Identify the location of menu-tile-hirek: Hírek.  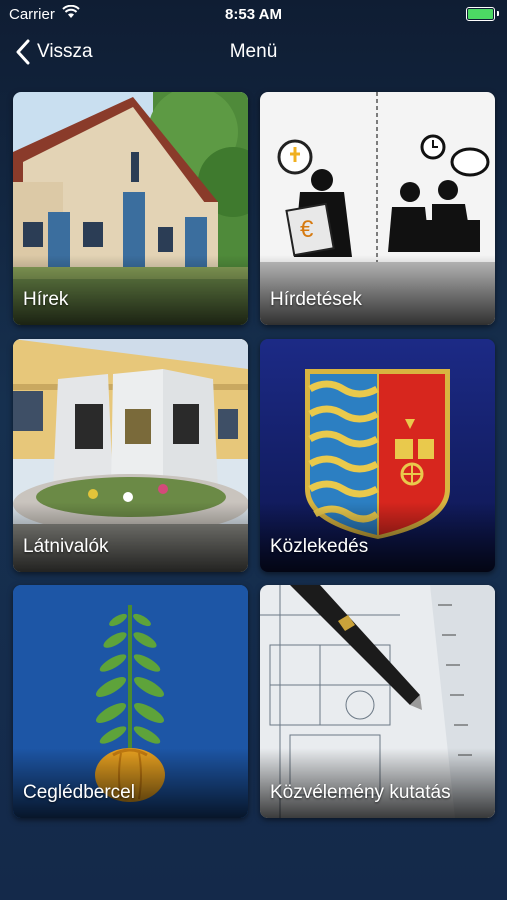
(130, 208).